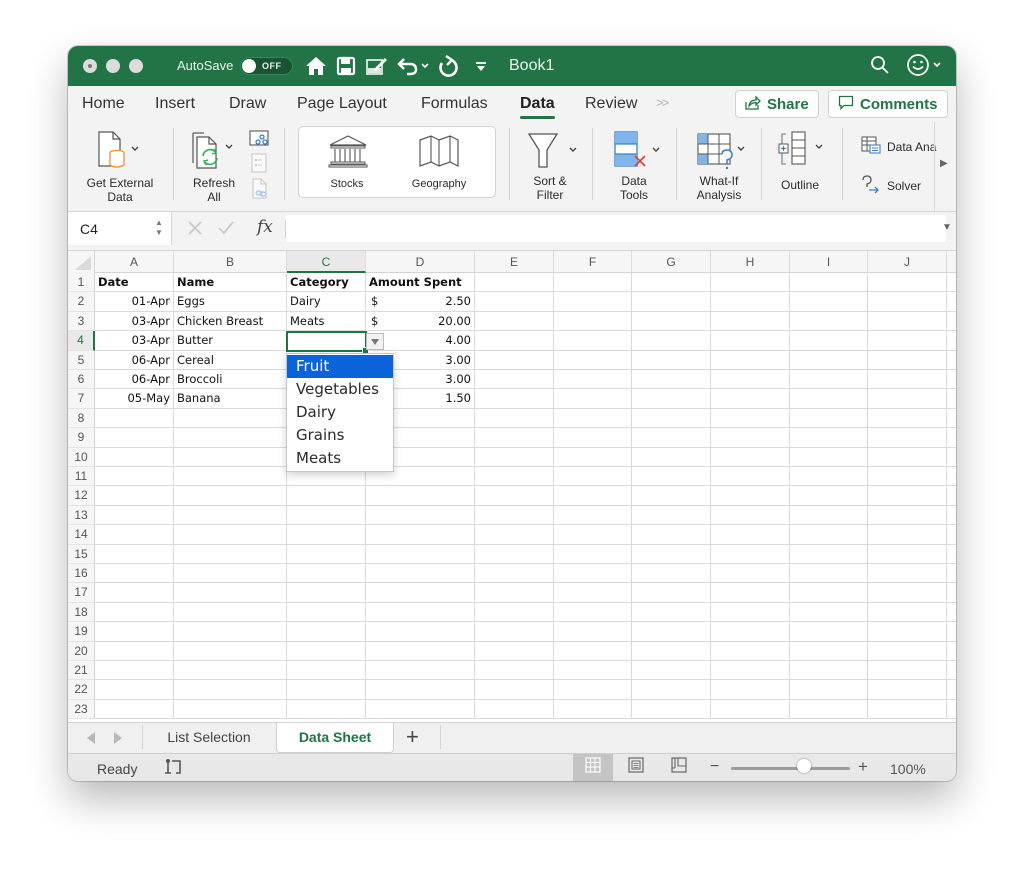  I want to click on ribbon-scroll-right-icon: ▶, so click(944, 163).